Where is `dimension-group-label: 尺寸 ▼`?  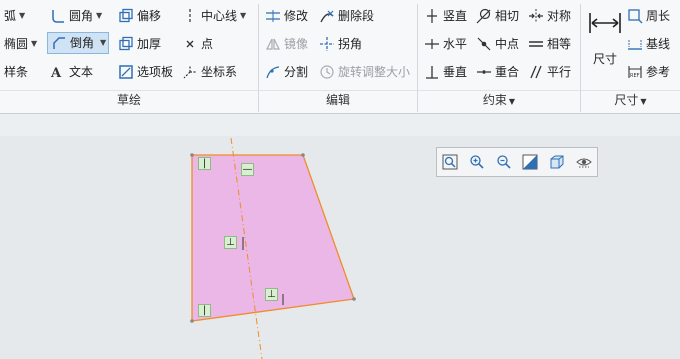 dimension-group-label: 尺寸 ▼ is located at coordinates (630, 99).